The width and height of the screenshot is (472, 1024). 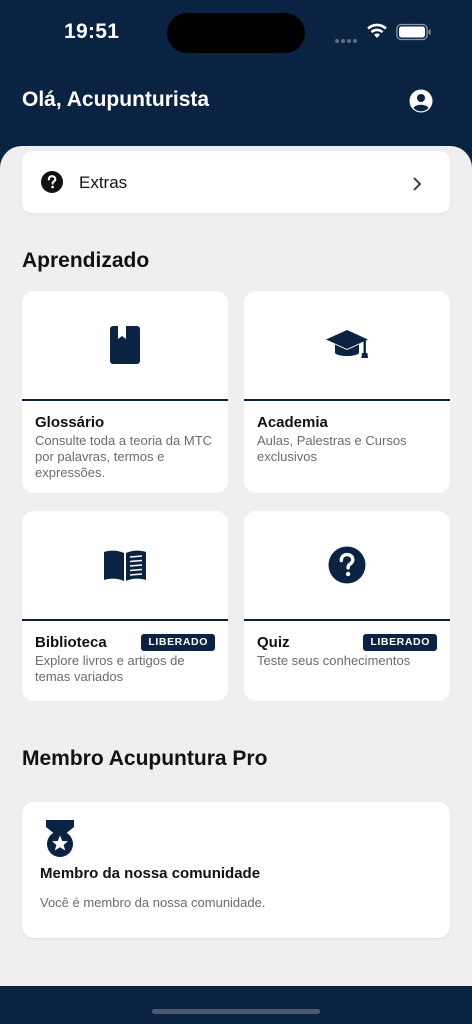 I want to click on card-description: Teste seus conhecimentos, so click(x=334, y=660).